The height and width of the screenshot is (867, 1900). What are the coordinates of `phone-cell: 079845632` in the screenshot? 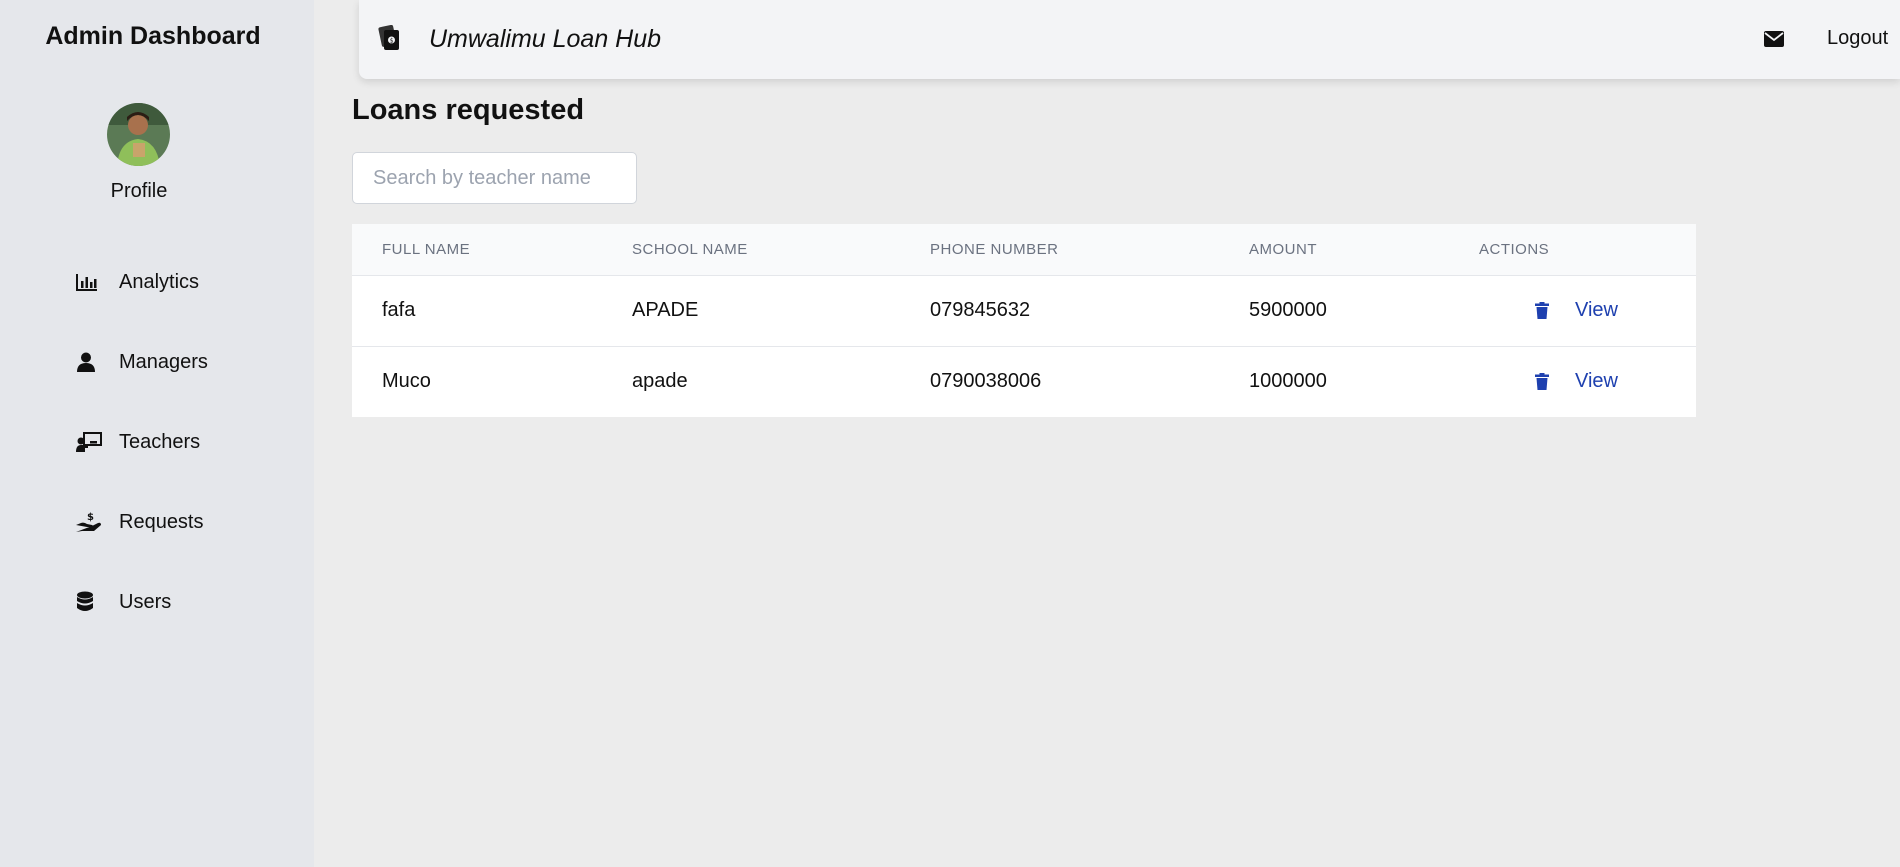 It's located at (980, 310).